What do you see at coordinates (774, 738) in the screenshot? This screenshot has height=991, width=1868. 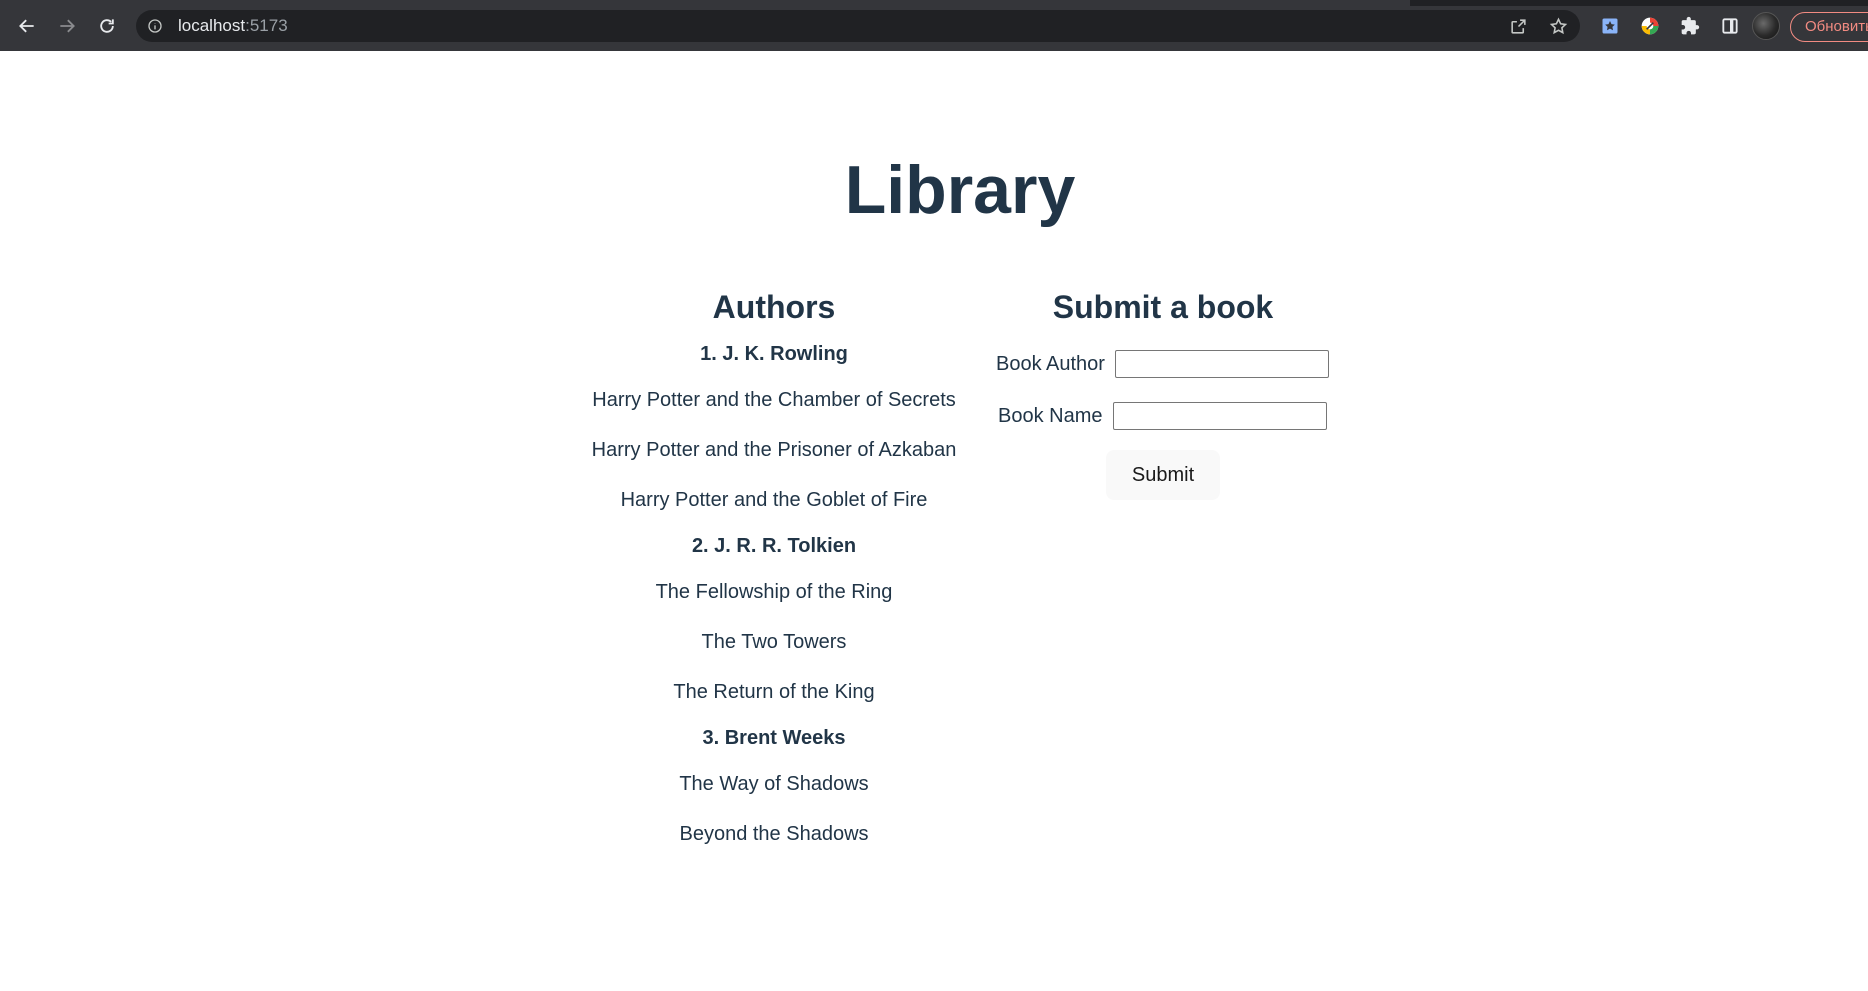 I see `author-name: 3. Brent Weeks` at bounding box center [774, 738].